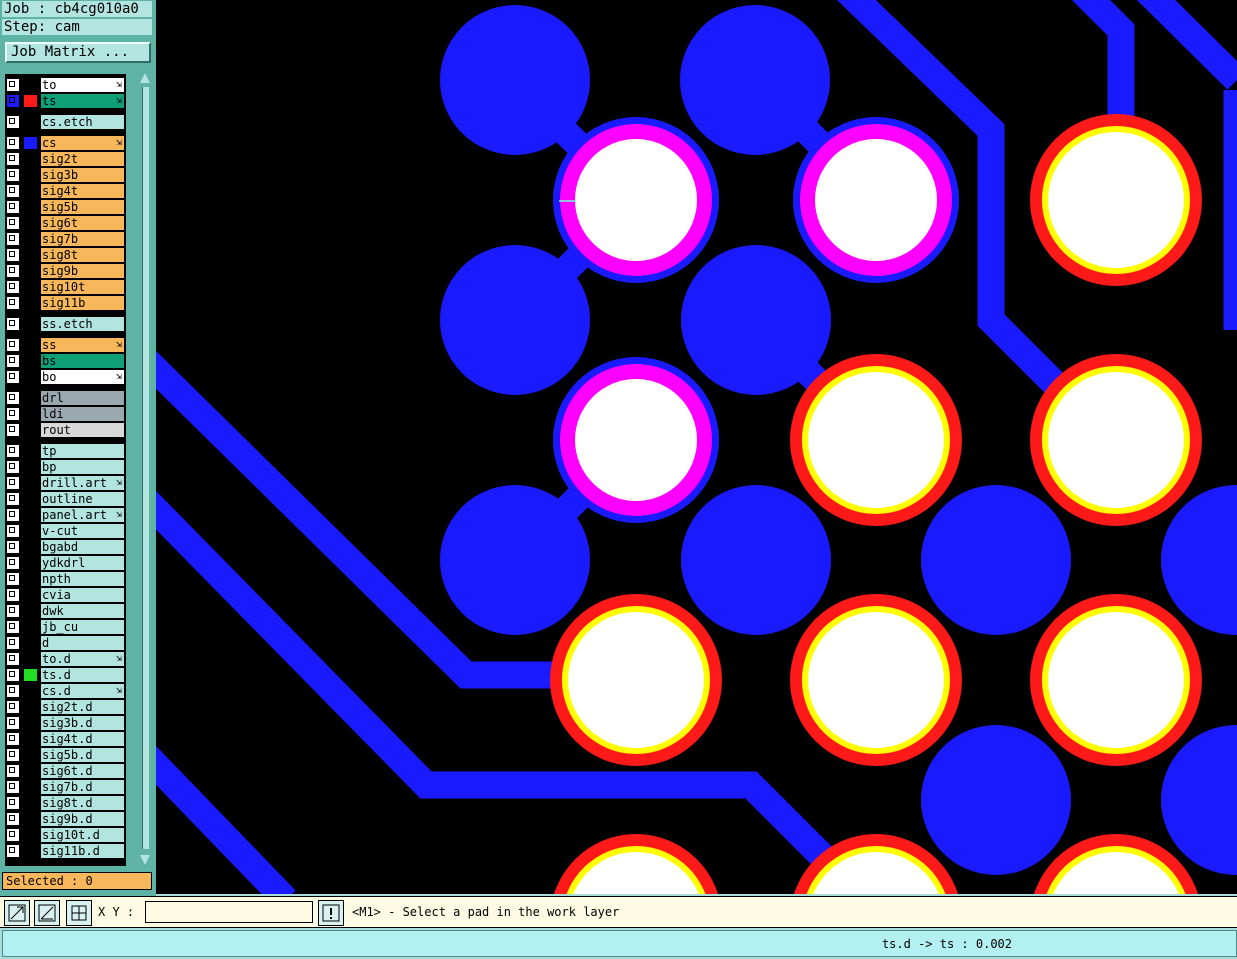 This screenshot has height=959, width=1237. I want to click on layer-row-bo: bo ⇲, so click(65, 377).